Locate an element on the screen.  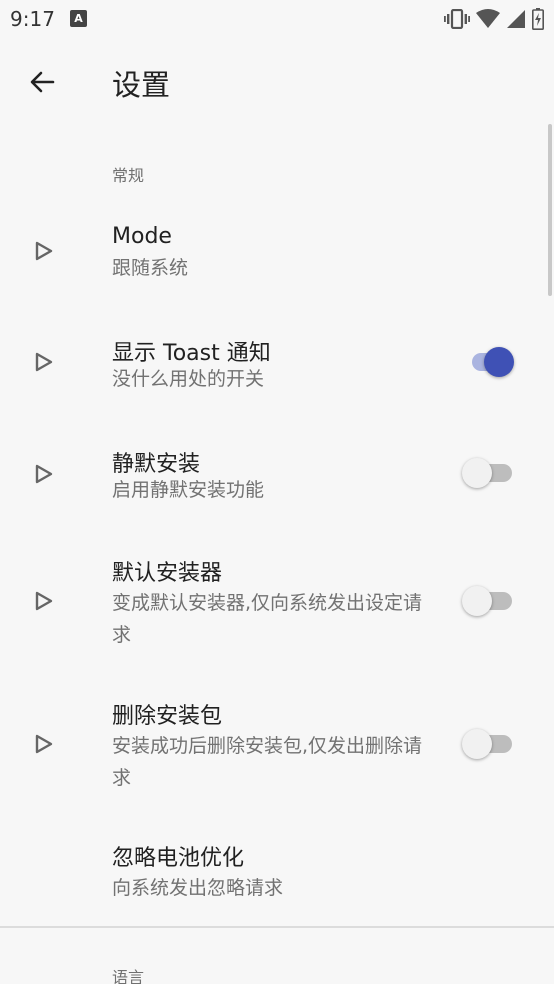
pref-summary: 向系统发出忽略请求 is located at coordinates (198, 888).